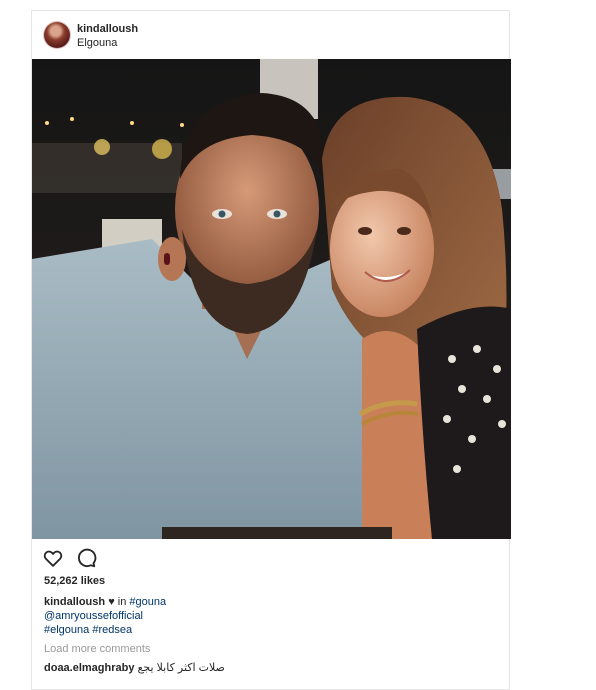 This screenshot has width=596, height=690. I want to click on comment-username: doaa.elmaghraby, so click(89, 668).